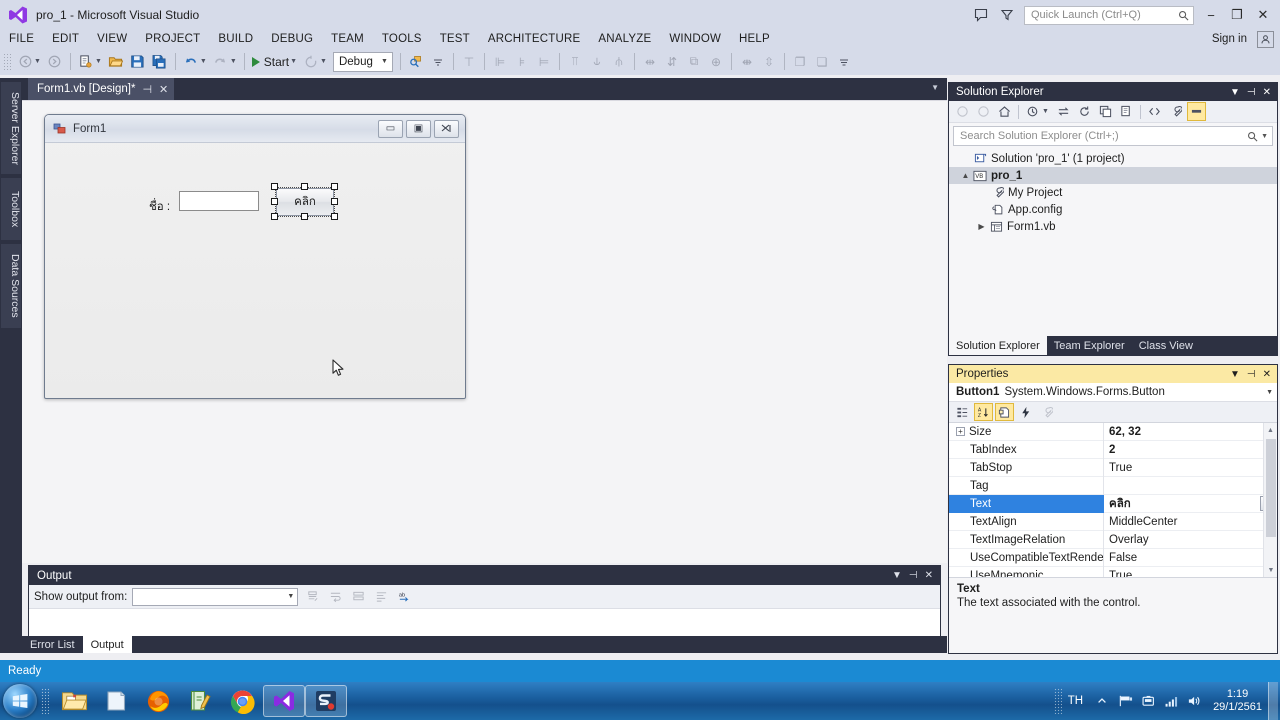 Image resolution: width=1280 pixels, height=720 pixels. I want to click on home-icon, so click(1004, 111).